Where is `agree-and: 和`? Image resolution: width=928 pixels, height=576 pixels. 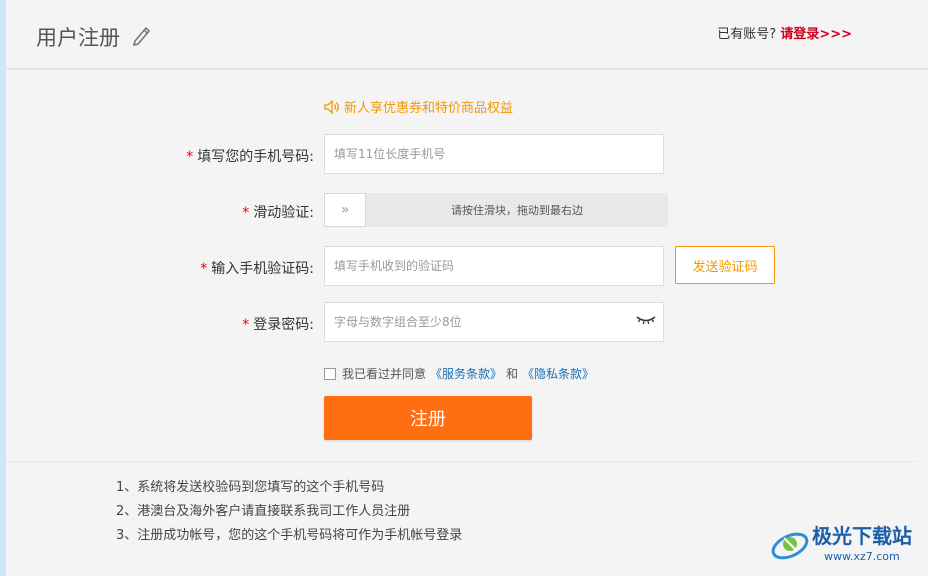 agree-and: 和 is located at coordinates (512, 374).